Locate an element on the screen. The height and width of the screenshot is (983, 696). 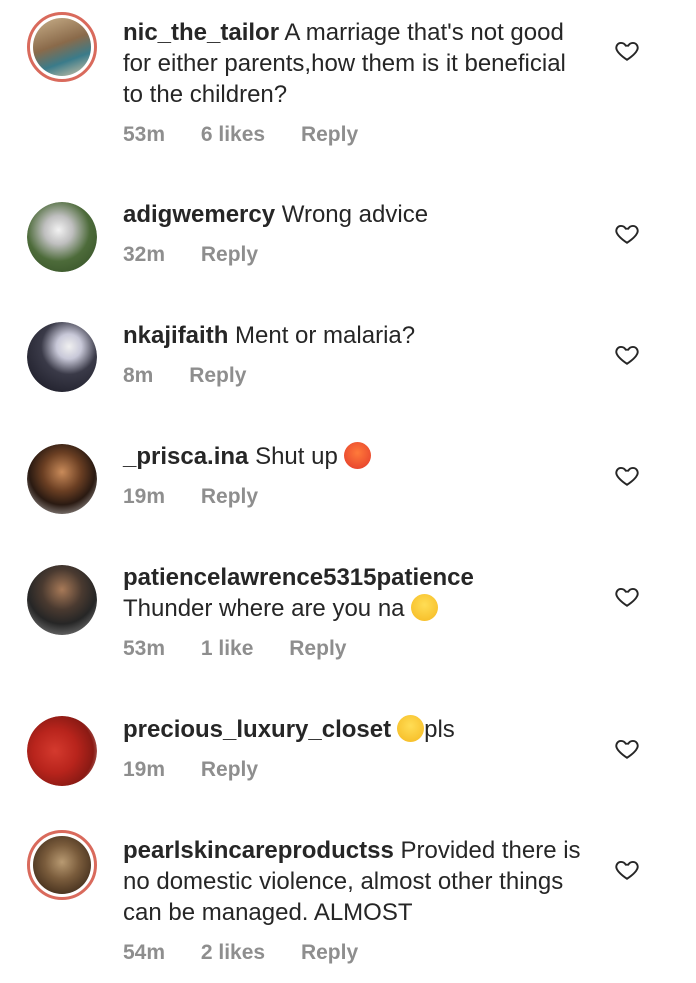
username: adigwemercy is located at coordinates (199, 214).